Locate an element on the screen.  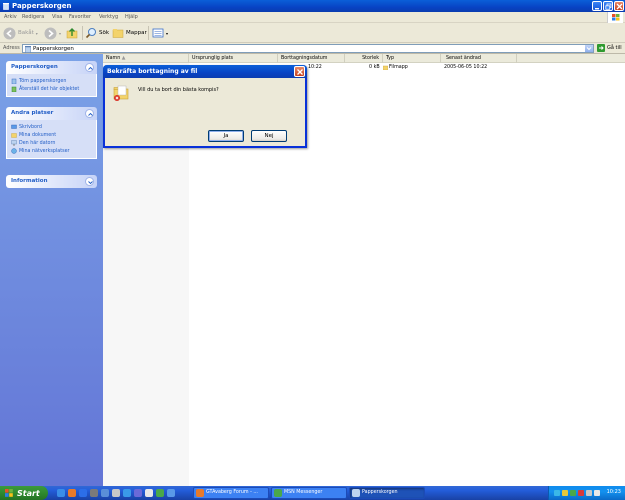
recycle-bin-tasks-header: Papperskorgen is located at coordinates (51, 67).